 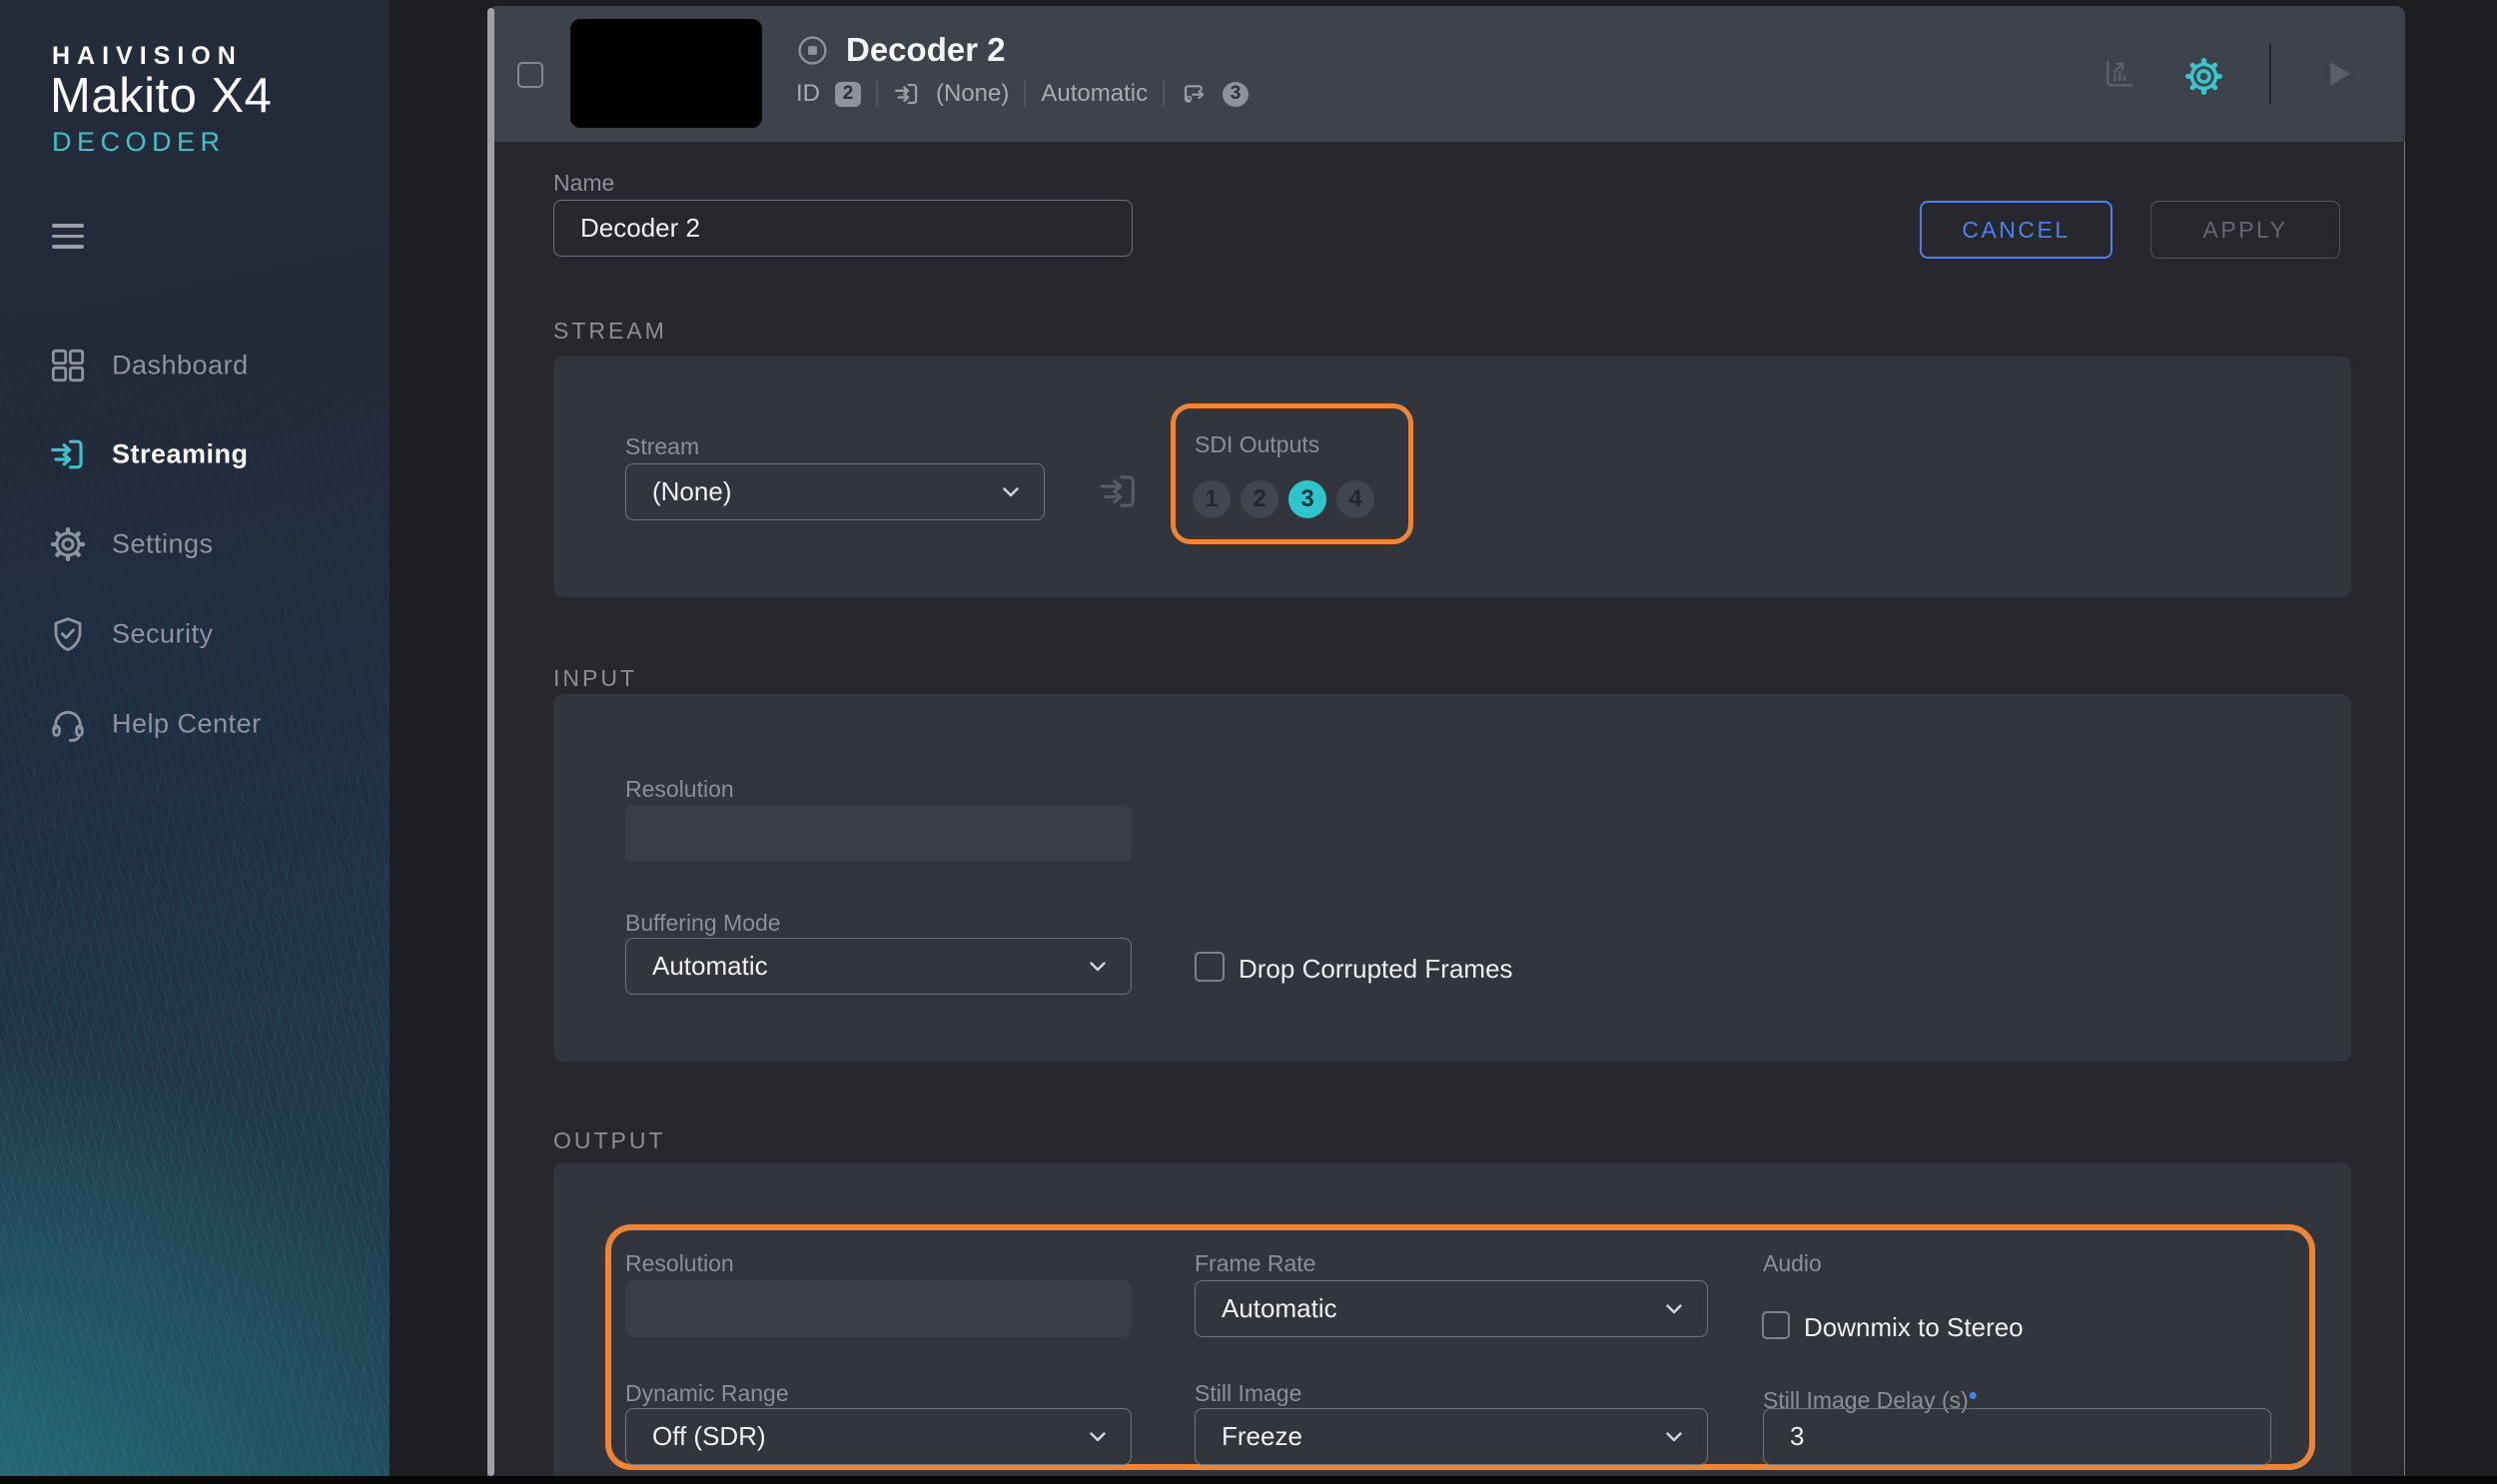 I want to click on outputs-count-badge: 3, so click(x=1236, y=94).